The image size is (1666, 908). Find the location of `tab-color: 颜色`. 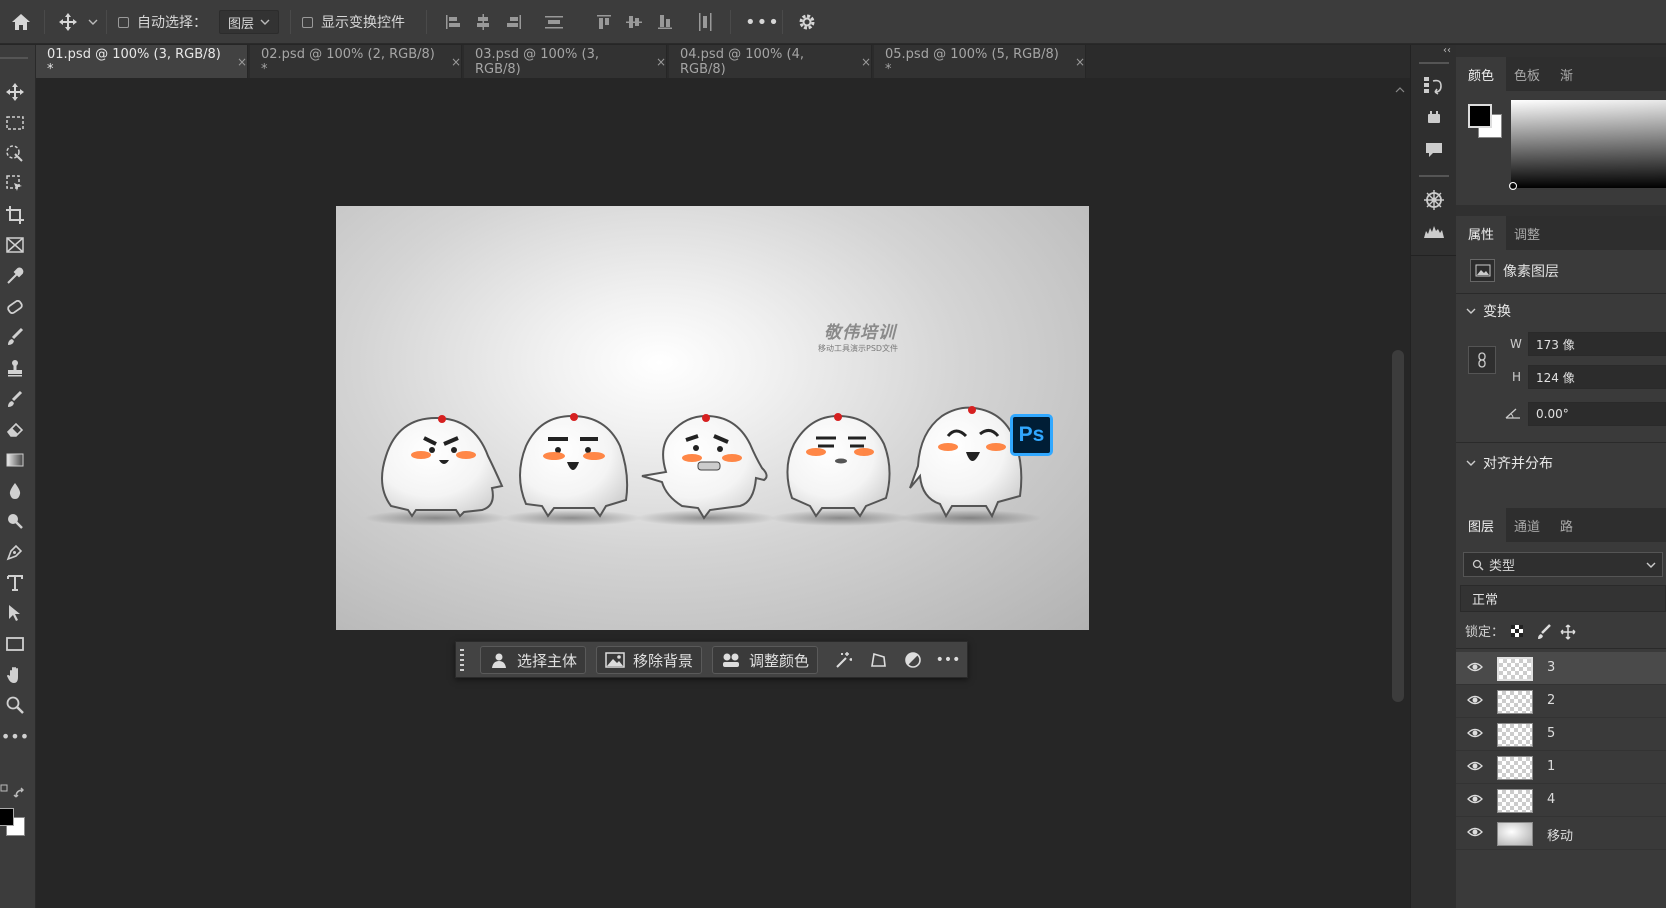

tab-color: 颜色 is located at coordinates (1481, 74).